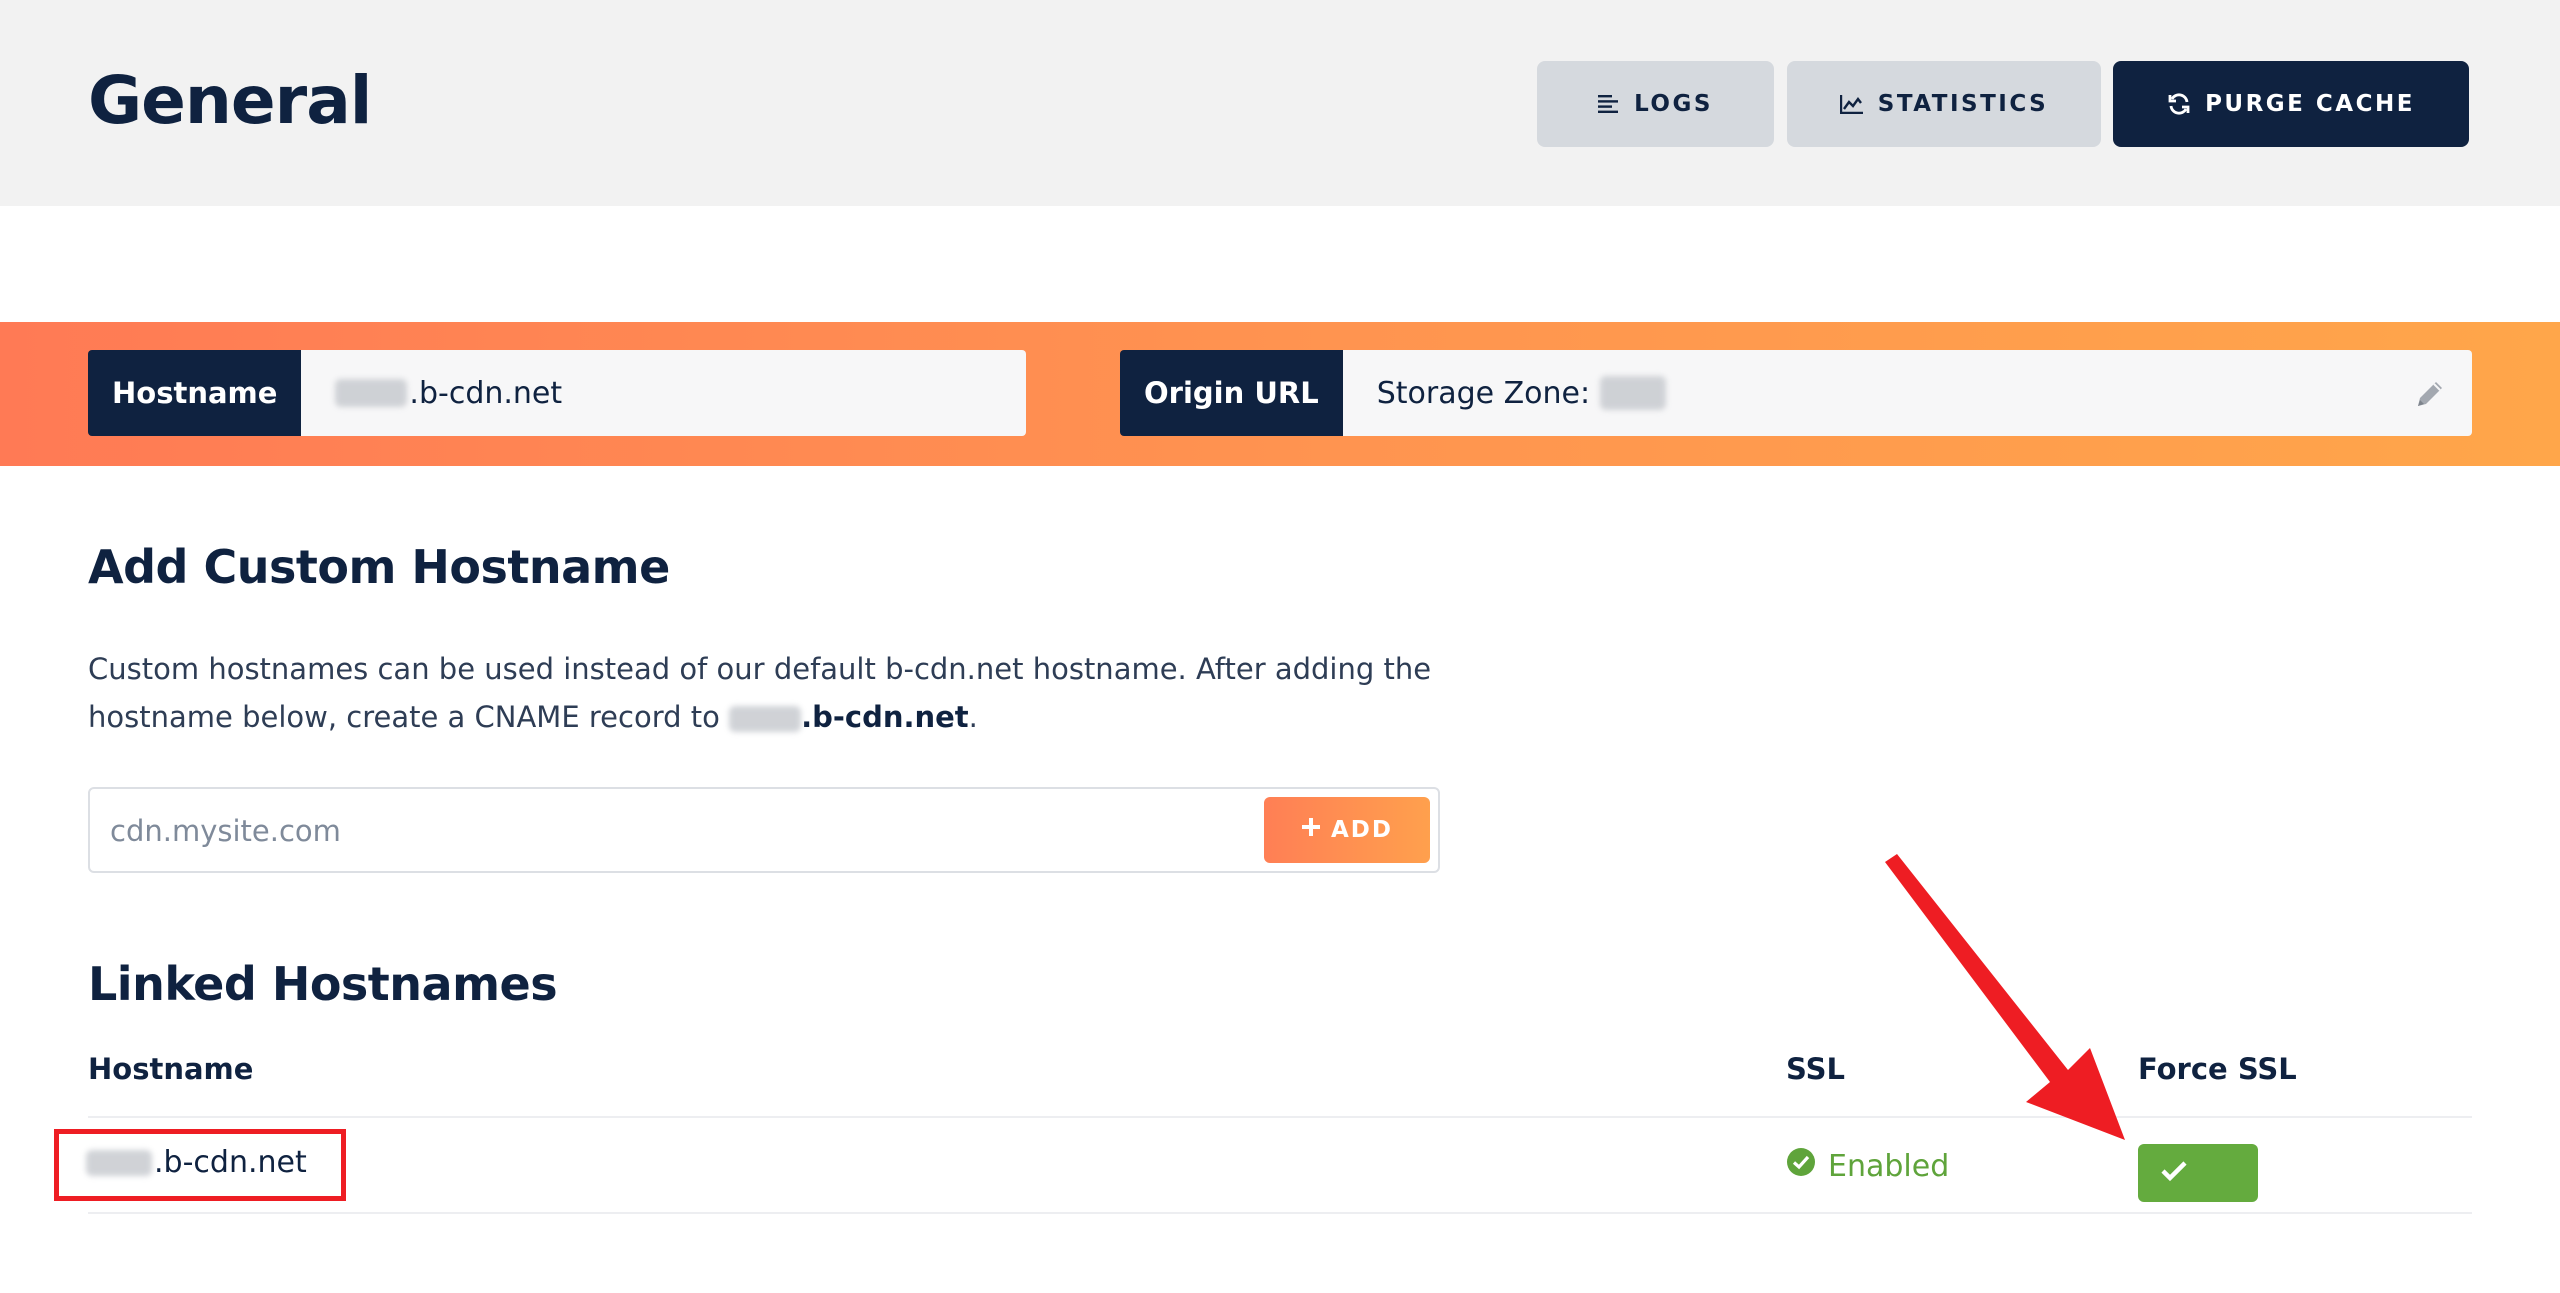  I want to click on add-button-label: ADD, so click(1362, 830).